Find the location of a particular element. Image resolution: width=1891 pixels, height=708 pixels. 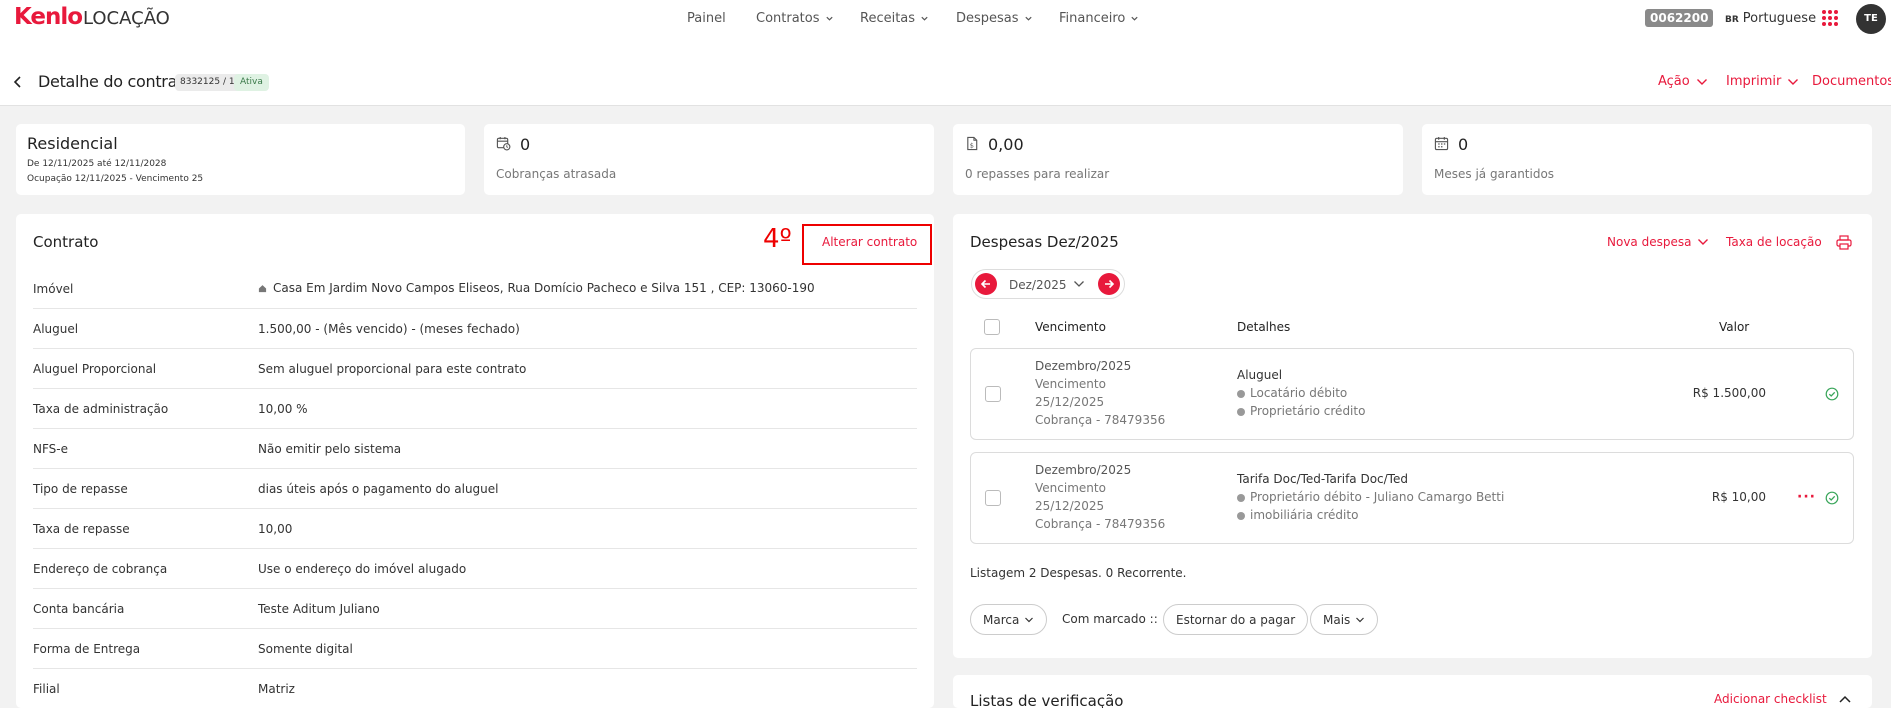

chevron-up-icon is located at coordinates (1845, 699).